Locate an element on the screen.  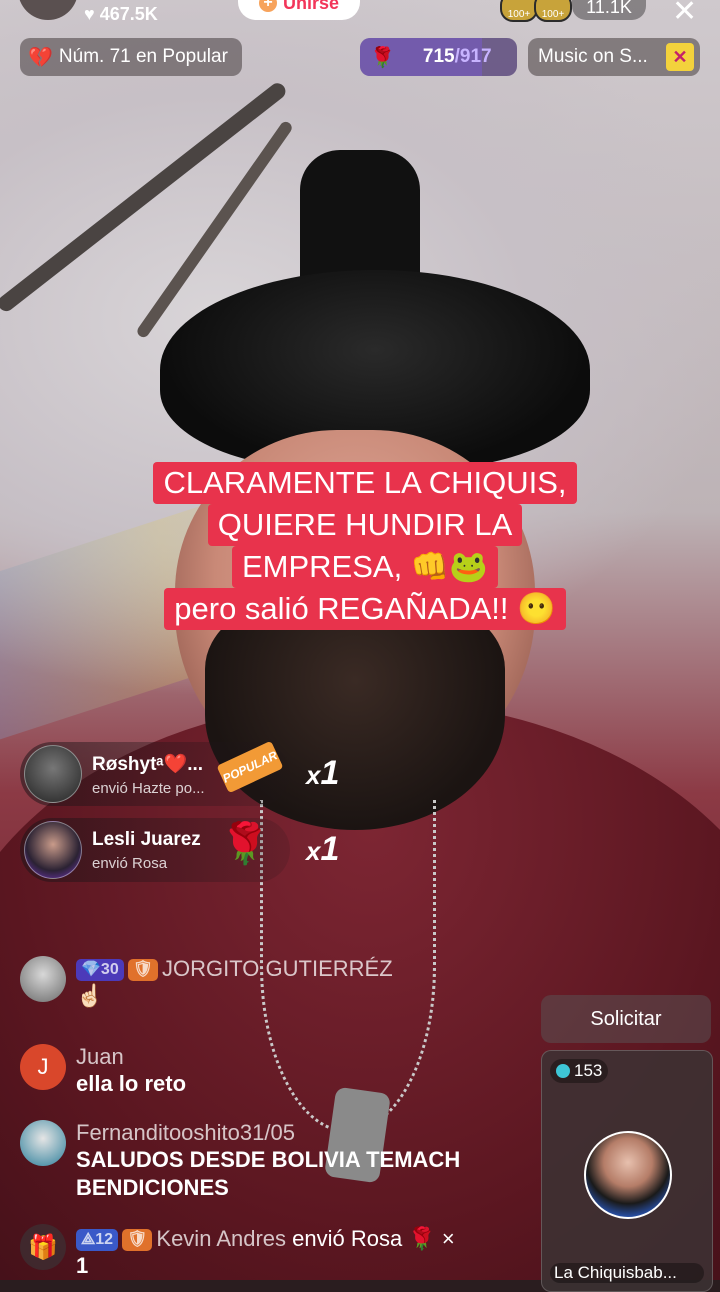
chat-message: 💎30 🛡 JORGITO GUTIERRÉZ ☝🏻 is located at coordinates (270, 983).